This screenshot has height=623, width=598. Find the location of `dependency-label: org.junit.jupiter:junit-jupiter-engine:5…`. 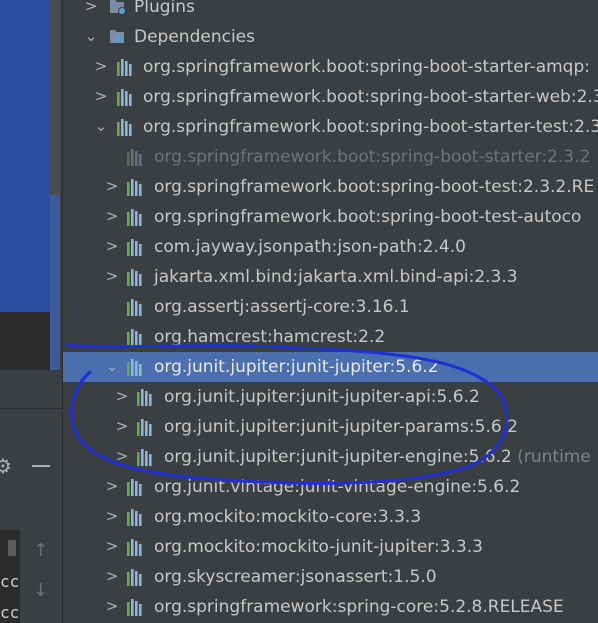

dependency-label: org.junit.jupiter:junit-jupiter-engine:5… is located at coordinates (377, 457).